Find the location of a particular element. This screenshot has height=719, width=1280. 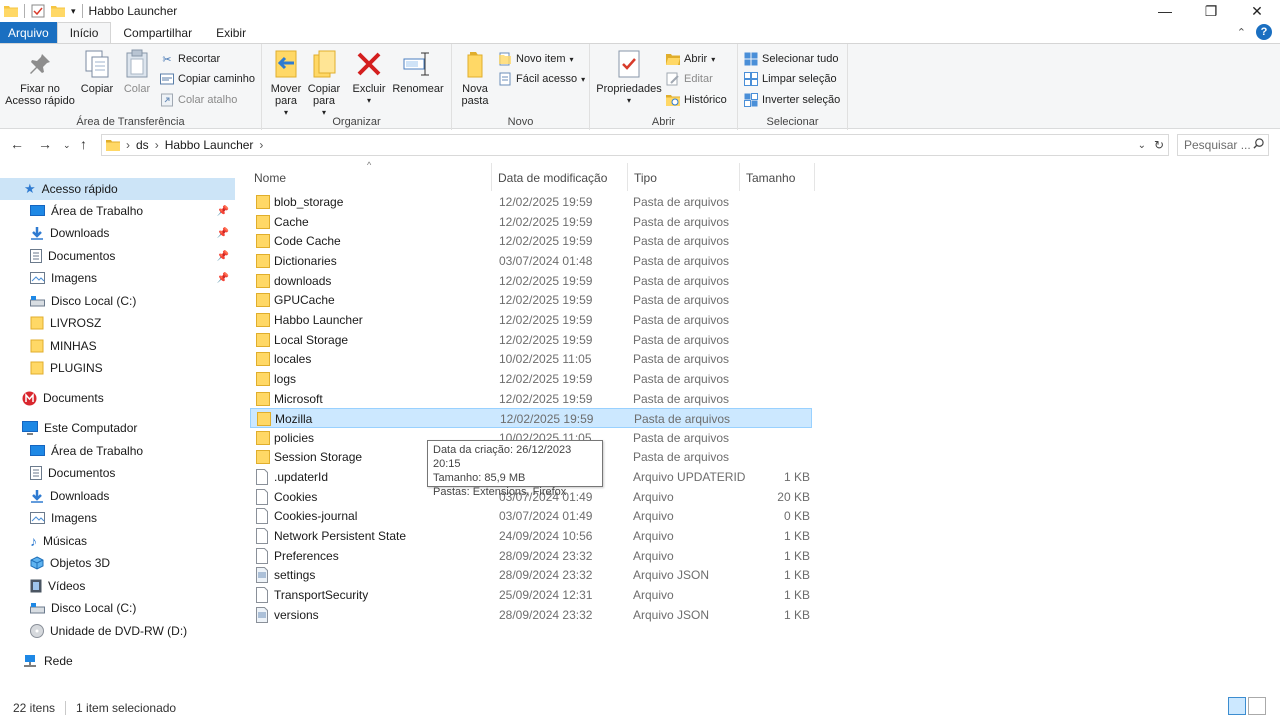

tab-home: Início is located at coordinates (84, 32).